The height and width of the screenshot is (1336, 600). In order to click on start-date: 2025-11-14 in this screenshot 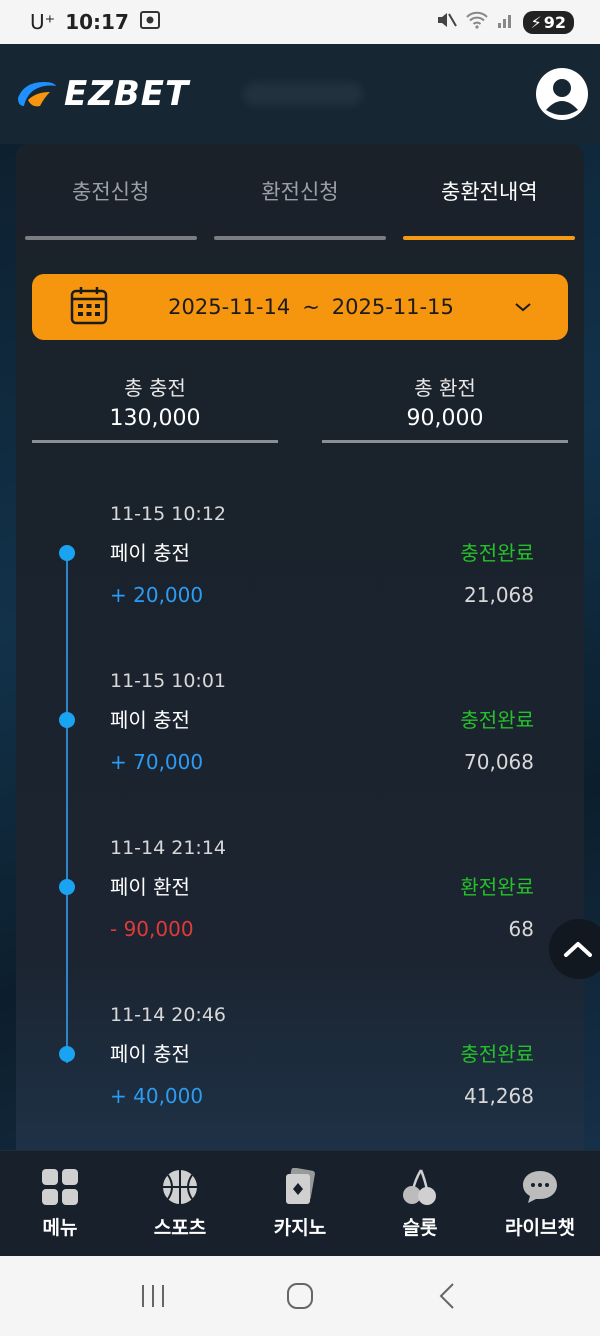, I will do `click(229, 307)`.